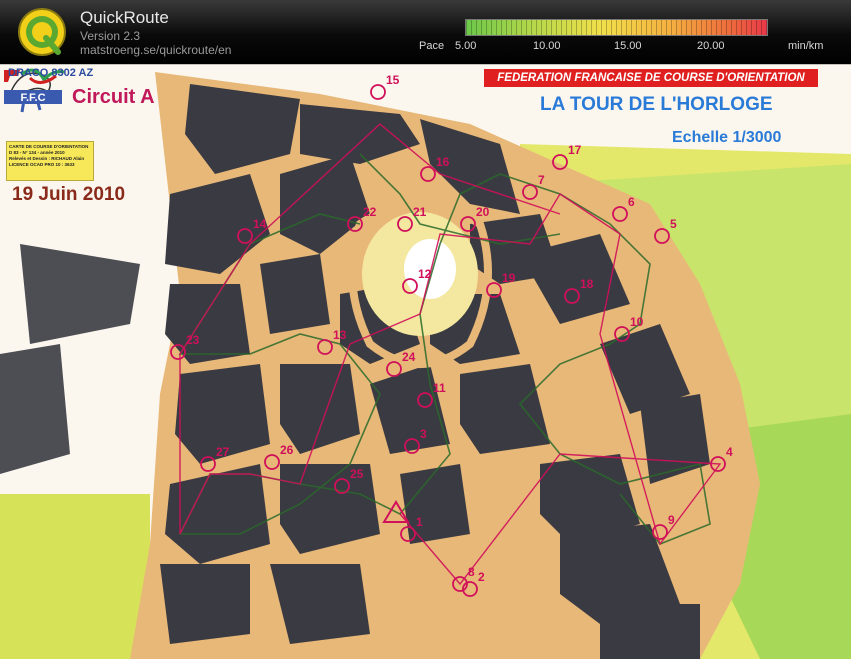 The height and width of the screenshot is (659, 851). Describe the element at coordinates (711, 46) in the screenshot. I see `pace-tick-label: 20.00` at that location.